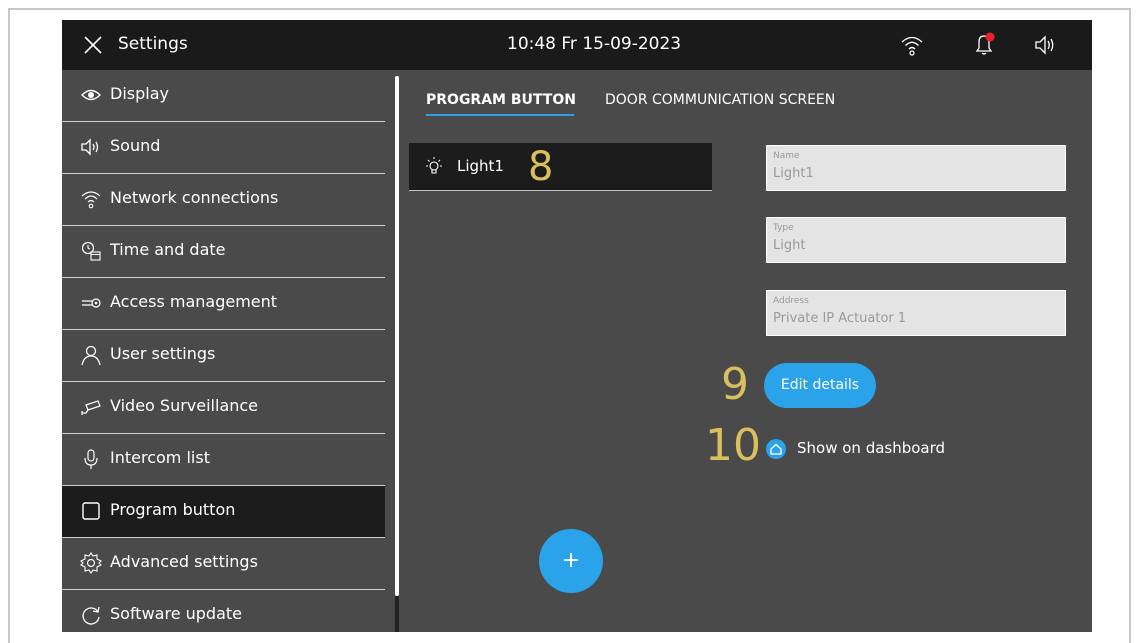 This screenshot has width=1140, height=643. Describe the element at coordinates (223, 460) in the screenshot. I see `sidebar-item-intercom-list: Intercom list` at that location.